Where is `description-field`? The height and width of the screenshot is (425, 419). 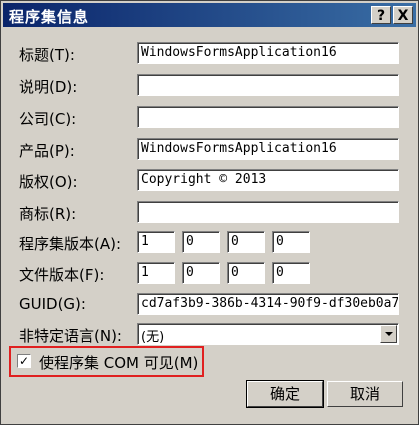 description-field is located at coordinates (268, 85).